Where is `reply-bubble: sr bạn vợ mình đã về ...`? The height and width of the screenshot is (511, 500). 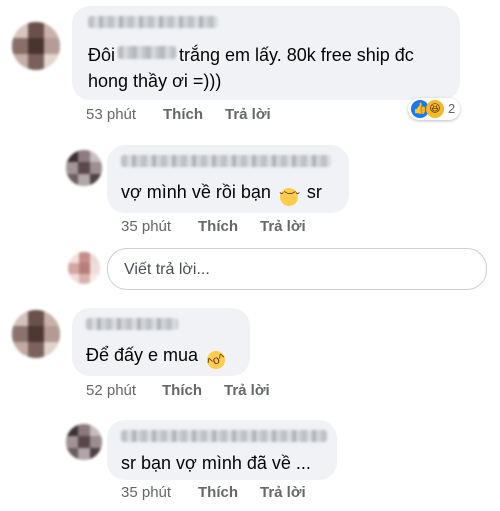 reply-bubble: sr bạn vợ mình đã về ... is located at coordinates (222, 450).